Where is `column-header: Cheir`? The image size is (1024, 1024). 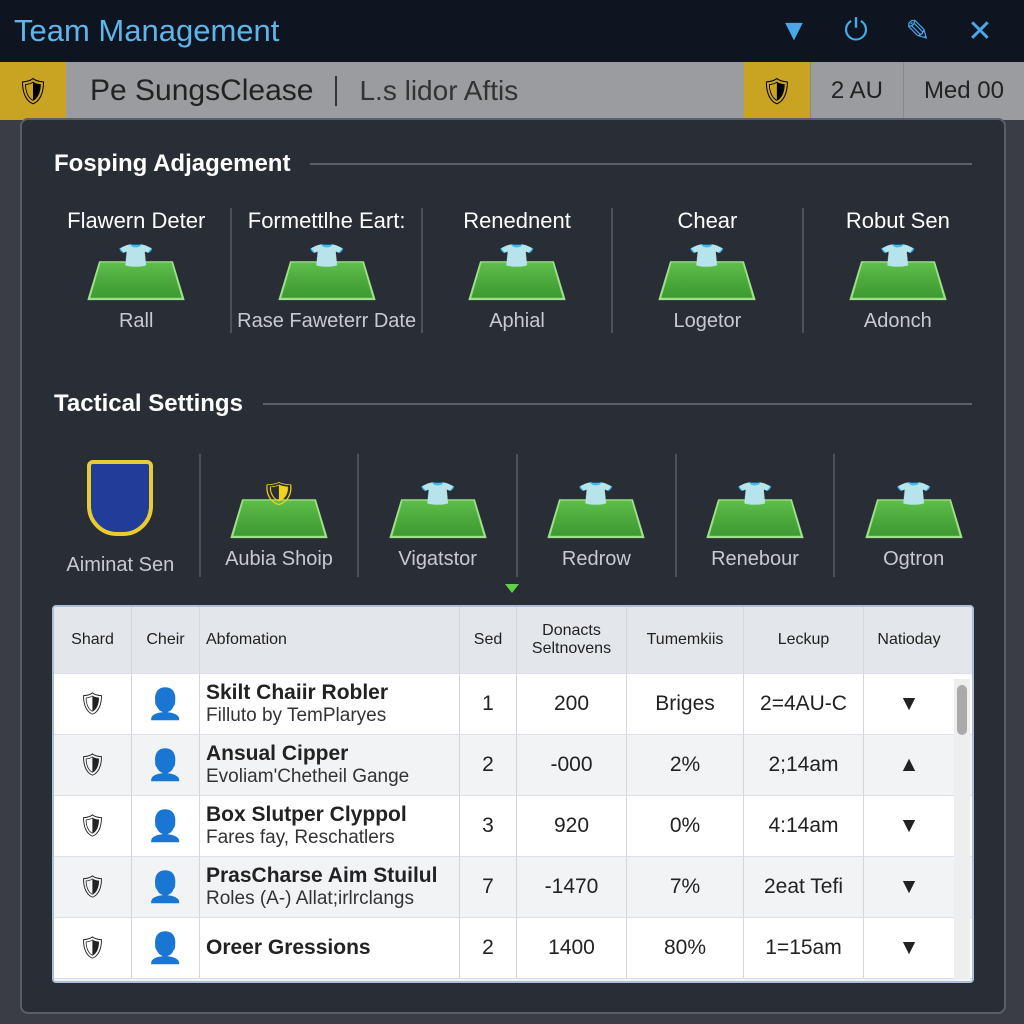
column-header: Cheir is located at coordinates (166, 640).